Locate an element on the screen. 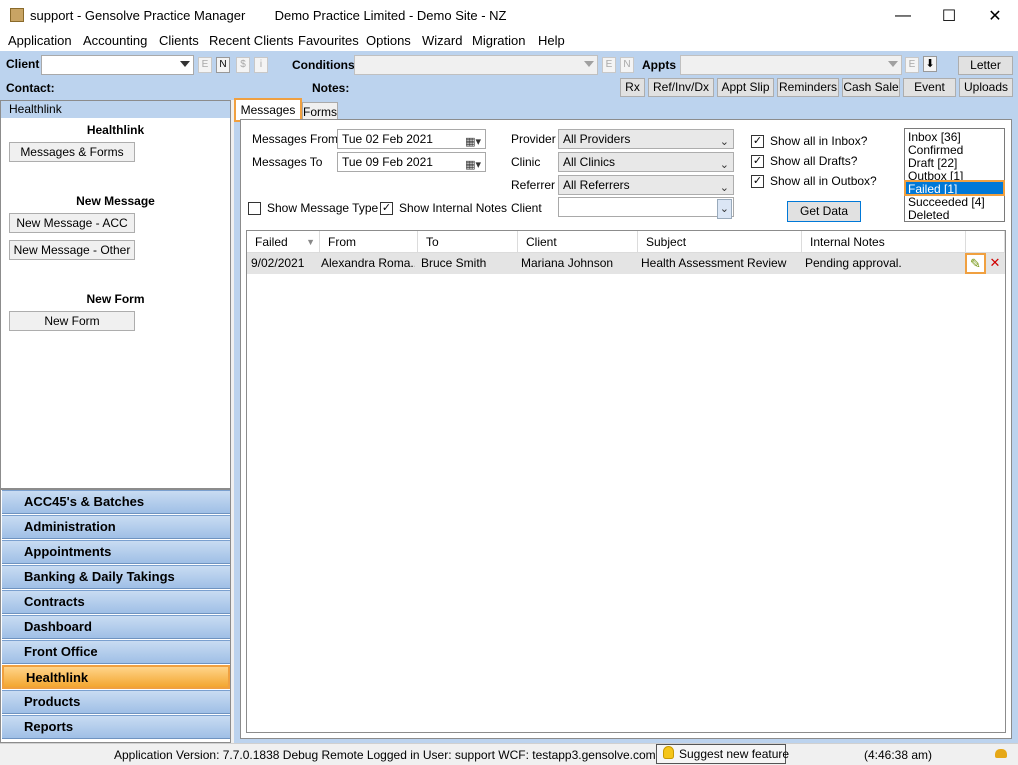 Image resolution: width=1018 pixels, height=765 pixels. cell-subject: Health Assessment Review is located at coordinates (714, 263).